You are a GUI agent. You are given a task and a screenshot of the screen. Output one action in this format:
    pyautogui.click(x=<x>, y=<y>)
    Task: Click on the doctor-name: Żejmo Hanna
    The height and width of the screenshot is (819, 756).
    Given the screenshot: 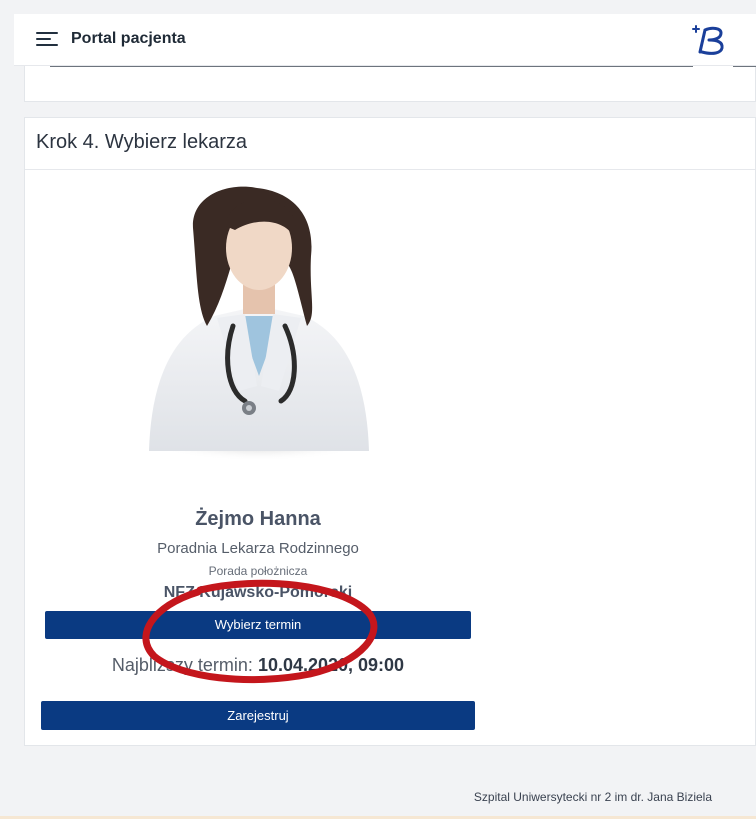 What is the action you would take?
    pyautogui.click(x=258, y=519)
    